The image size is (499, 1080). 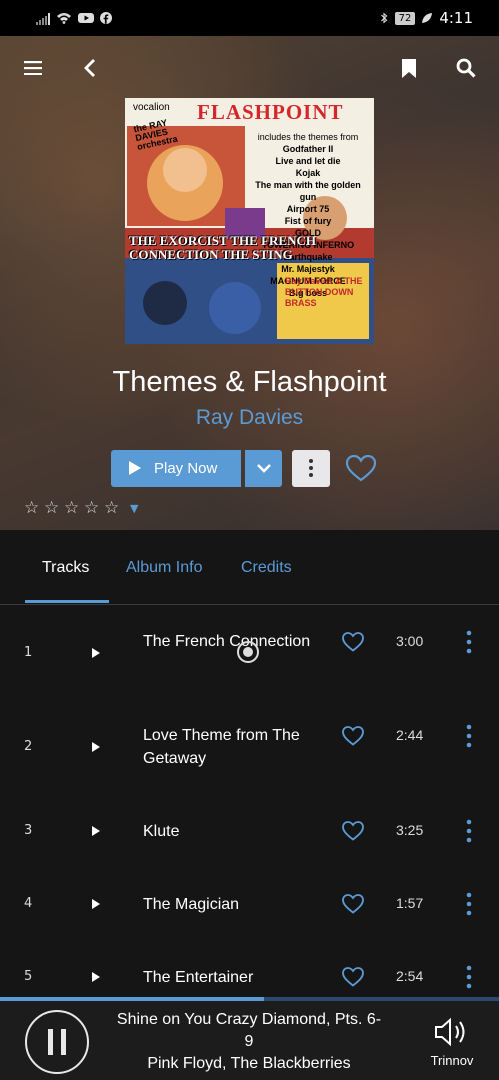 What do you see at coordinates (456, 18) in the screenshot?
I see `clock: 4:11` at bounding box center [456, 18].